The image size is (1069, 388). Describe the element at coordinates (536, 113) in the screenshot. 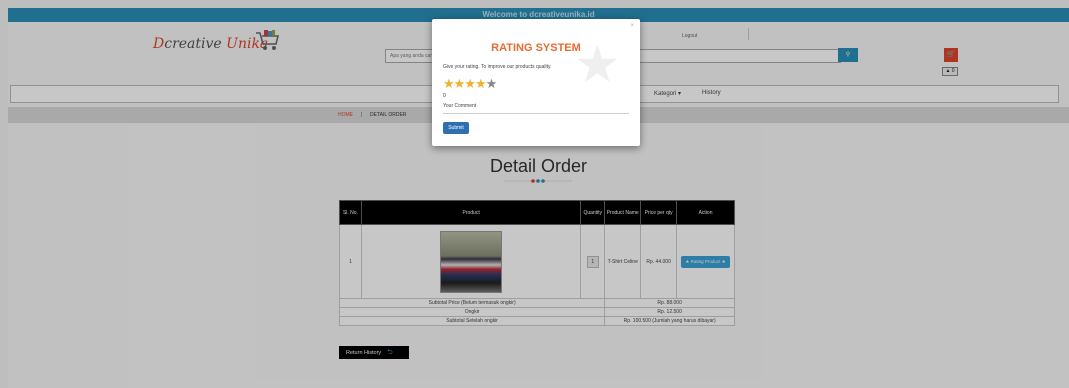

I see `comment-field` at that location.